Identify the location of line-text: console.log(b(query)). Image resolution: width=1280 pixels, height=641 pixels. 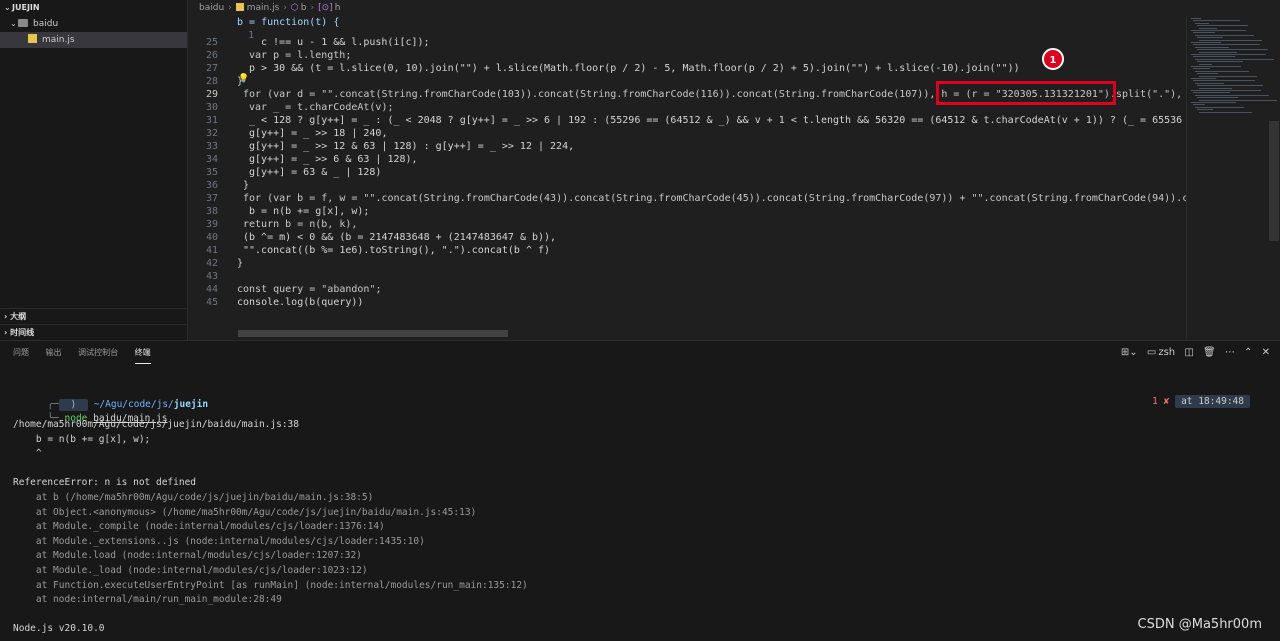
(300, 302).